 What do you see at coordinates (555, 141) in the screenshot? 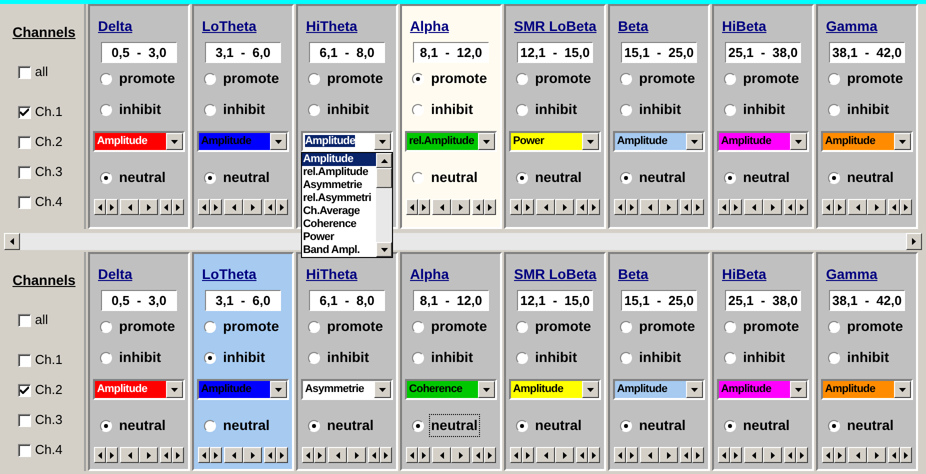
I see `measure-dropdown: Power` at bounding box center [555, 141].